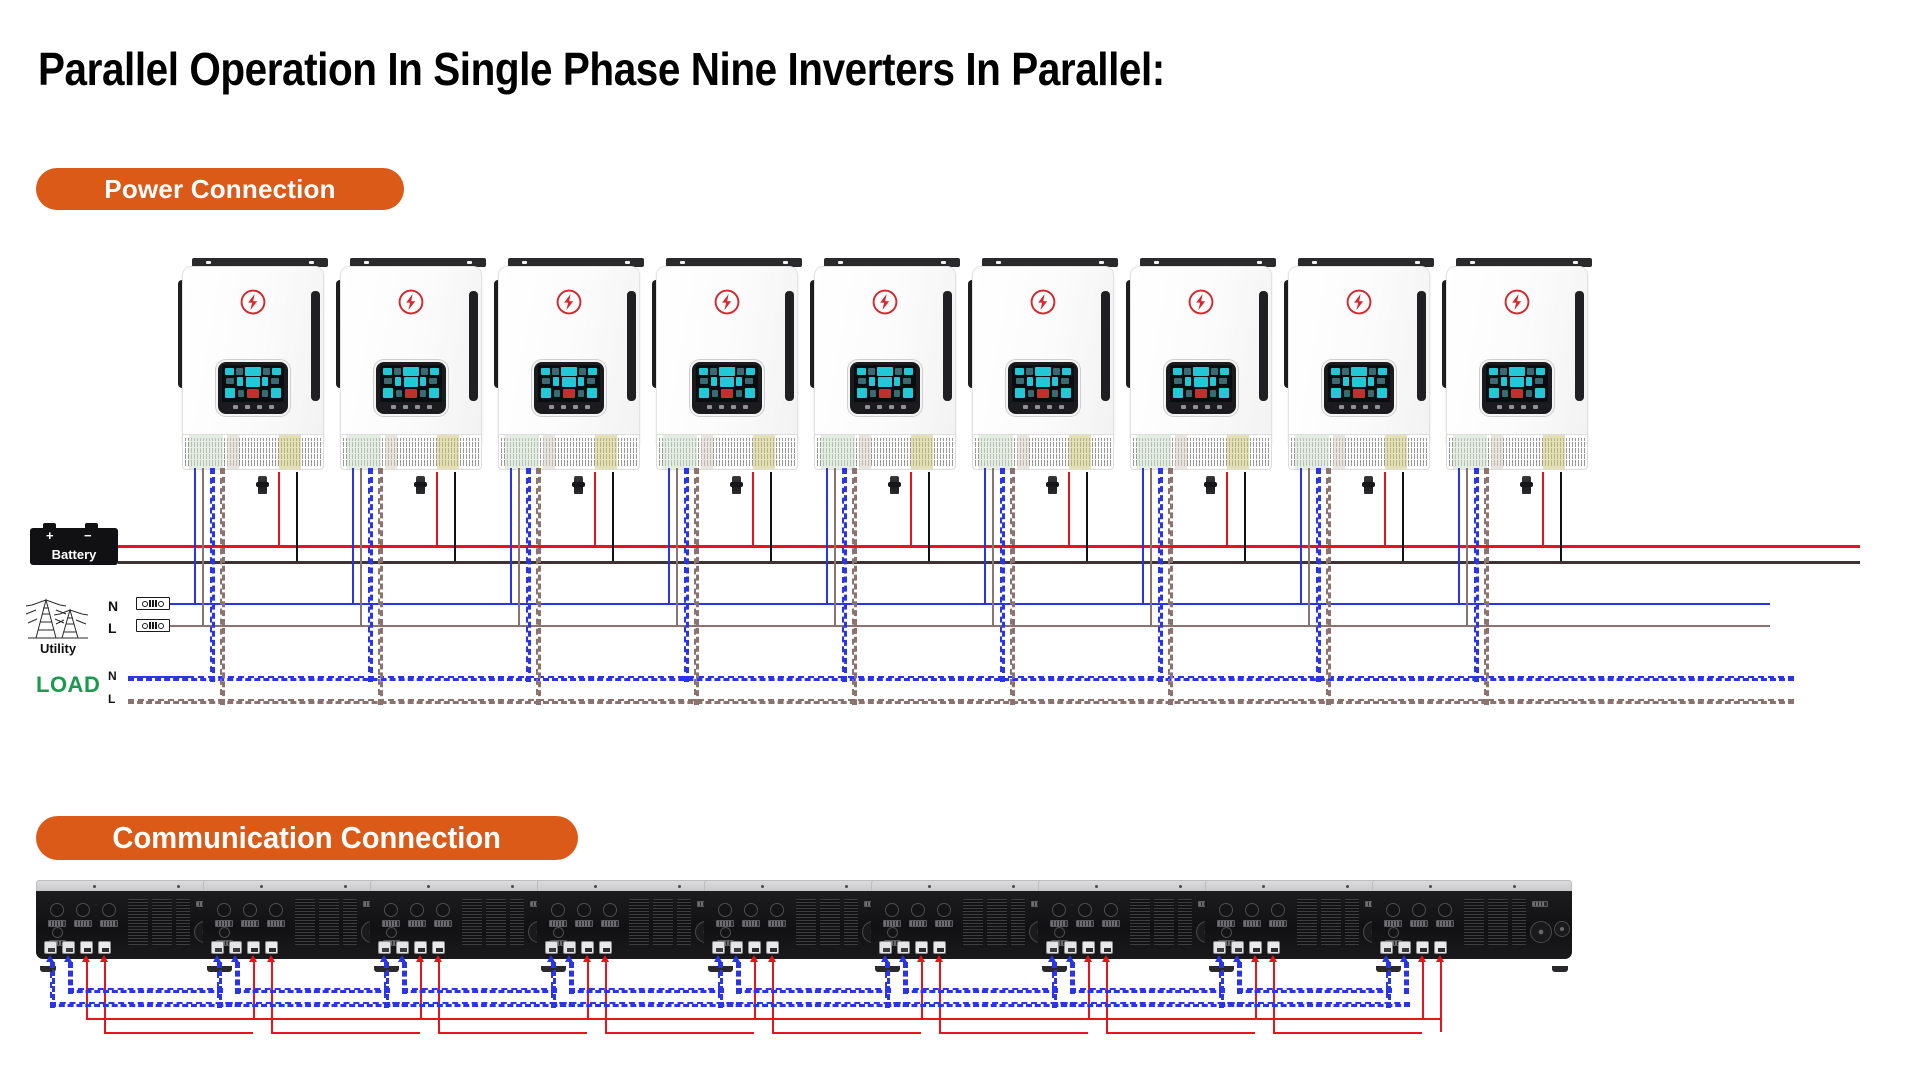  Describe the element at coordinates (1328, 586) in the screenshot. I see `inverter-8-load-l-drop` at that location.